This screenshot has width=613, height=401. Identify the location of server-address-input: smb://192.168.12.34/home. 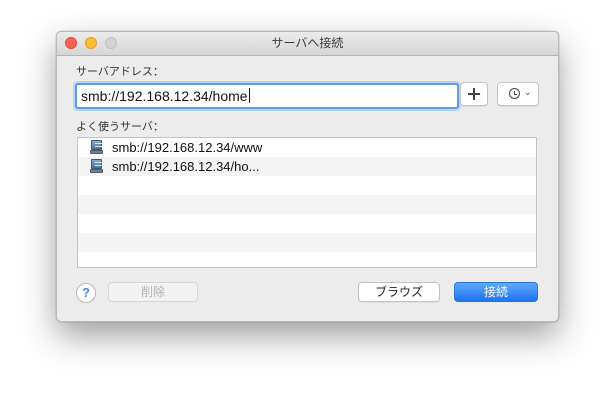
(267, 96).